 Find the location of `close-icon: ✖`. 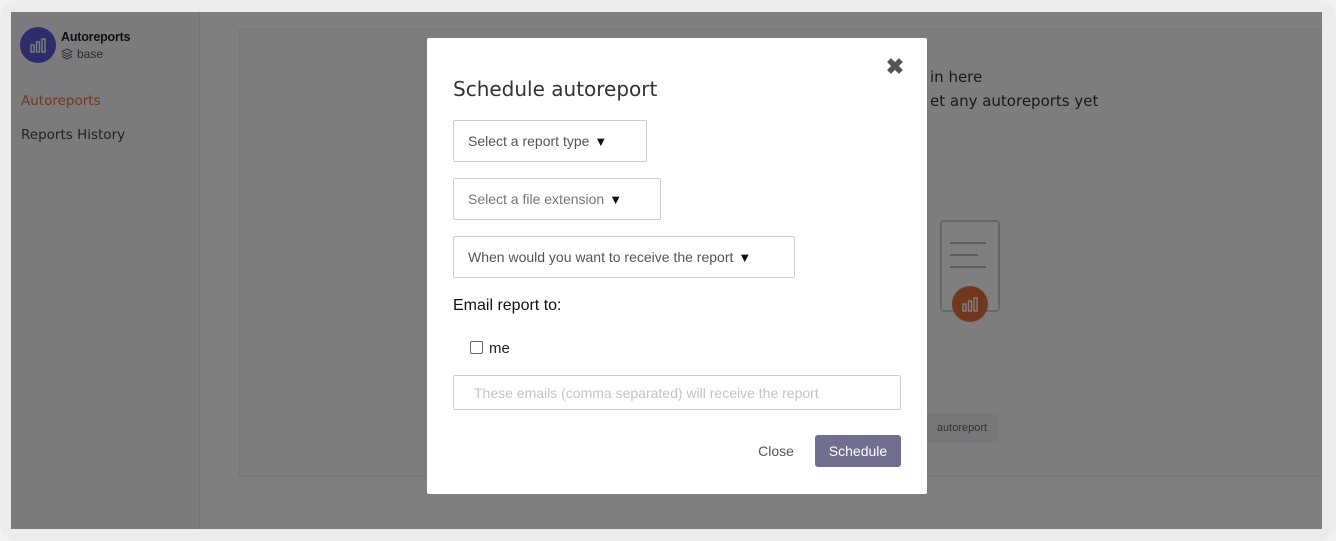

close-icon: ✖ is located at coordinates (895, 67).